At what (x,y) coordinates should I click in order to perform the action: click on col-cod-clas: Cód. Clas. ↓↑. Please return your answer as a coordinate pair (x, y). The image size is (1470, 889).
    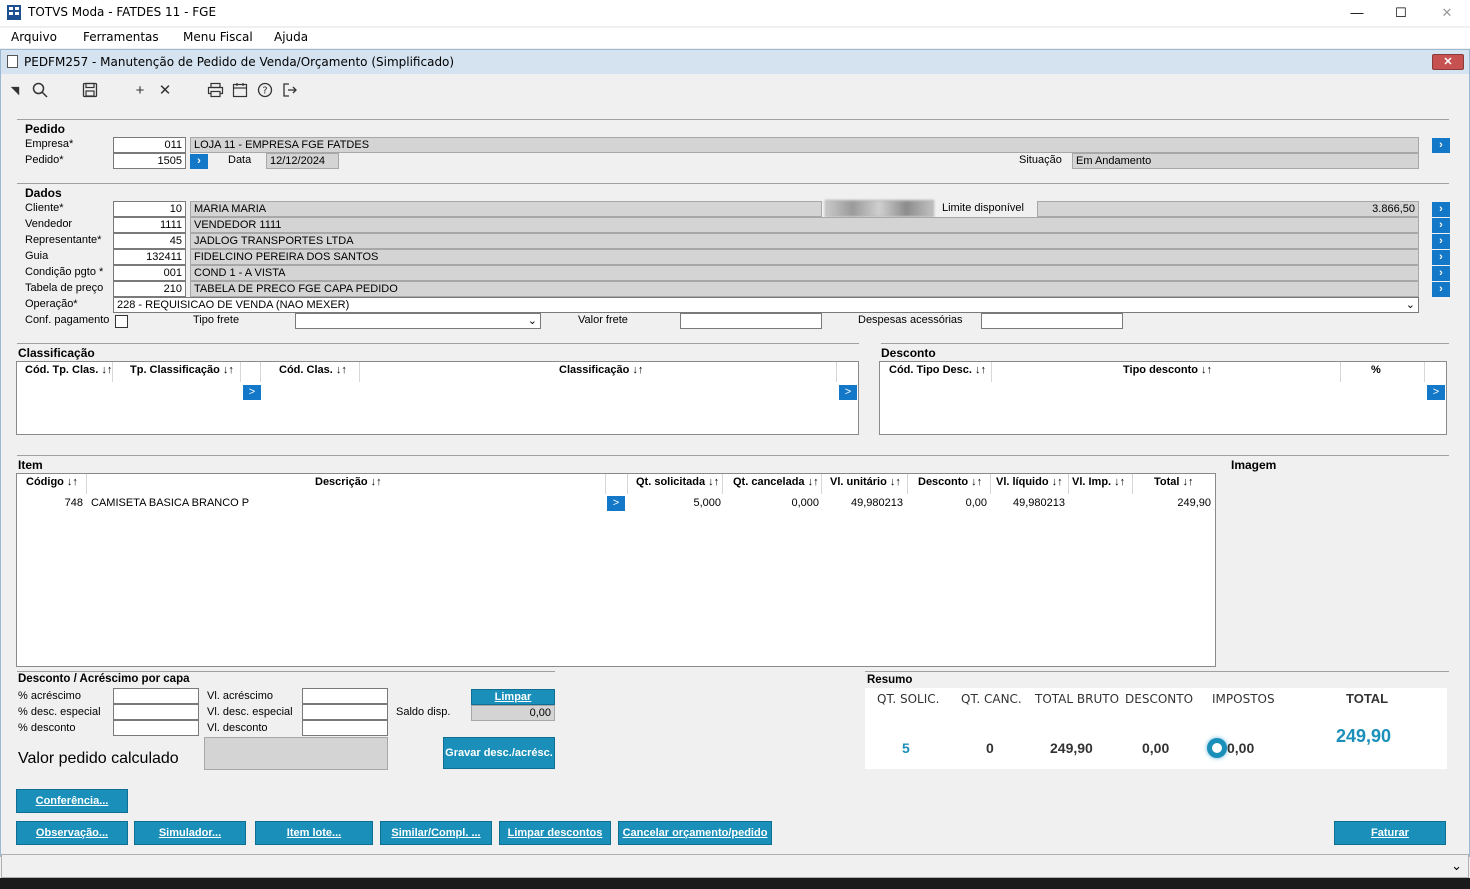
    Looking at the image, I should click on (313, 370).